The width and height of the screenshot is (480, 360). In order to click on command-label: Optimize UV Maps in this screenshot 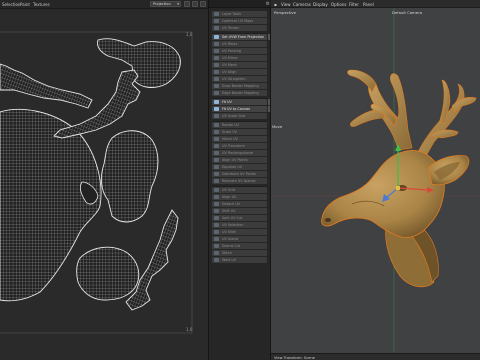, I will do `click(238, 21)`.